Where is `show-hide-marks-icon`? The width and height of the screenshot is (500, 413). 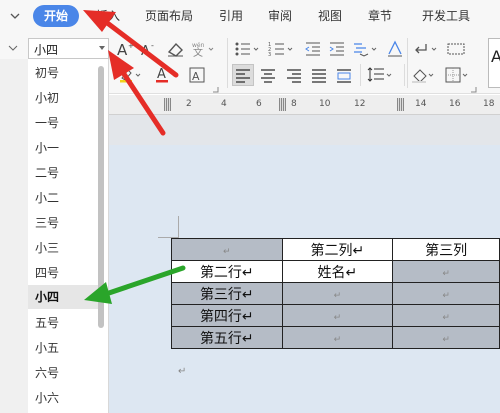
show-hide-marks-icon is located at coordinates (395, 49).